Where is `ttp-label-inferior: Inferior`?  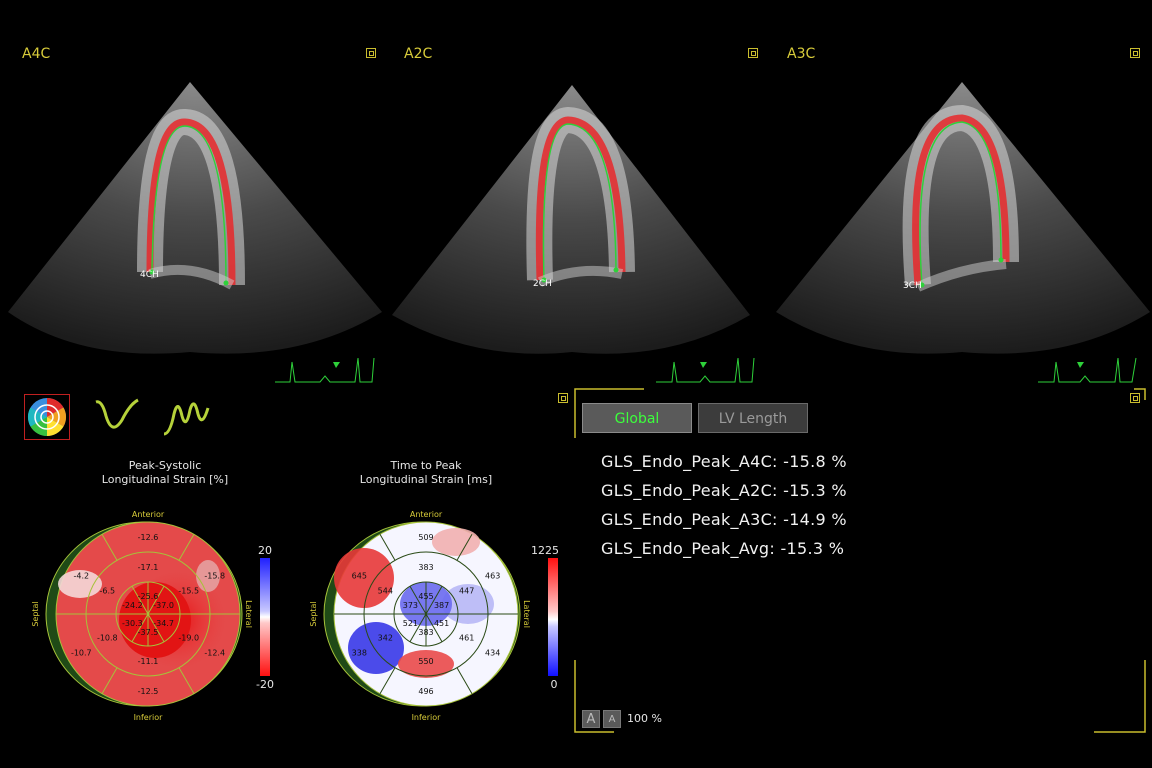 ttp-label-inferior: Inferior is located at coordinates (427, 717).